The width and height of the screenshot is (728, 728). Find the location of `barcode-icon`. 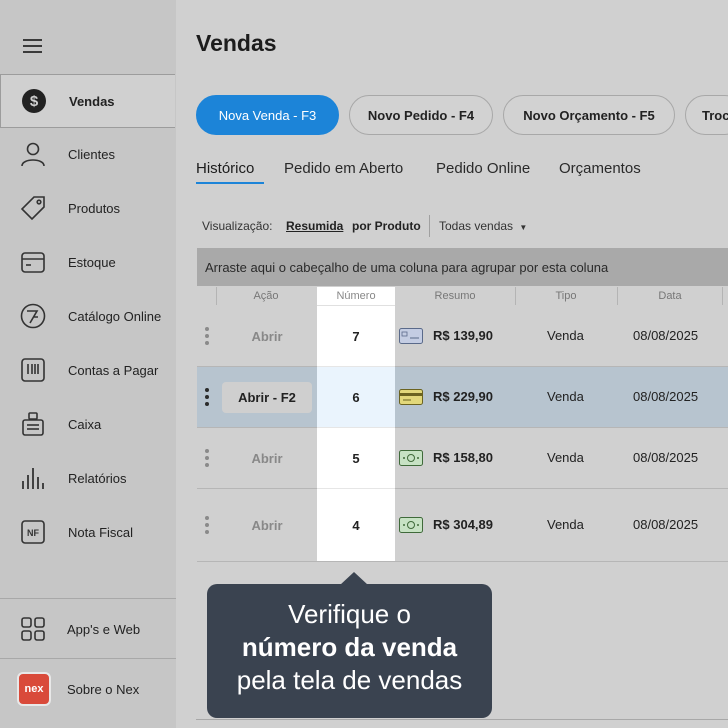

barcode-icon is located at coordinates (33, 370).